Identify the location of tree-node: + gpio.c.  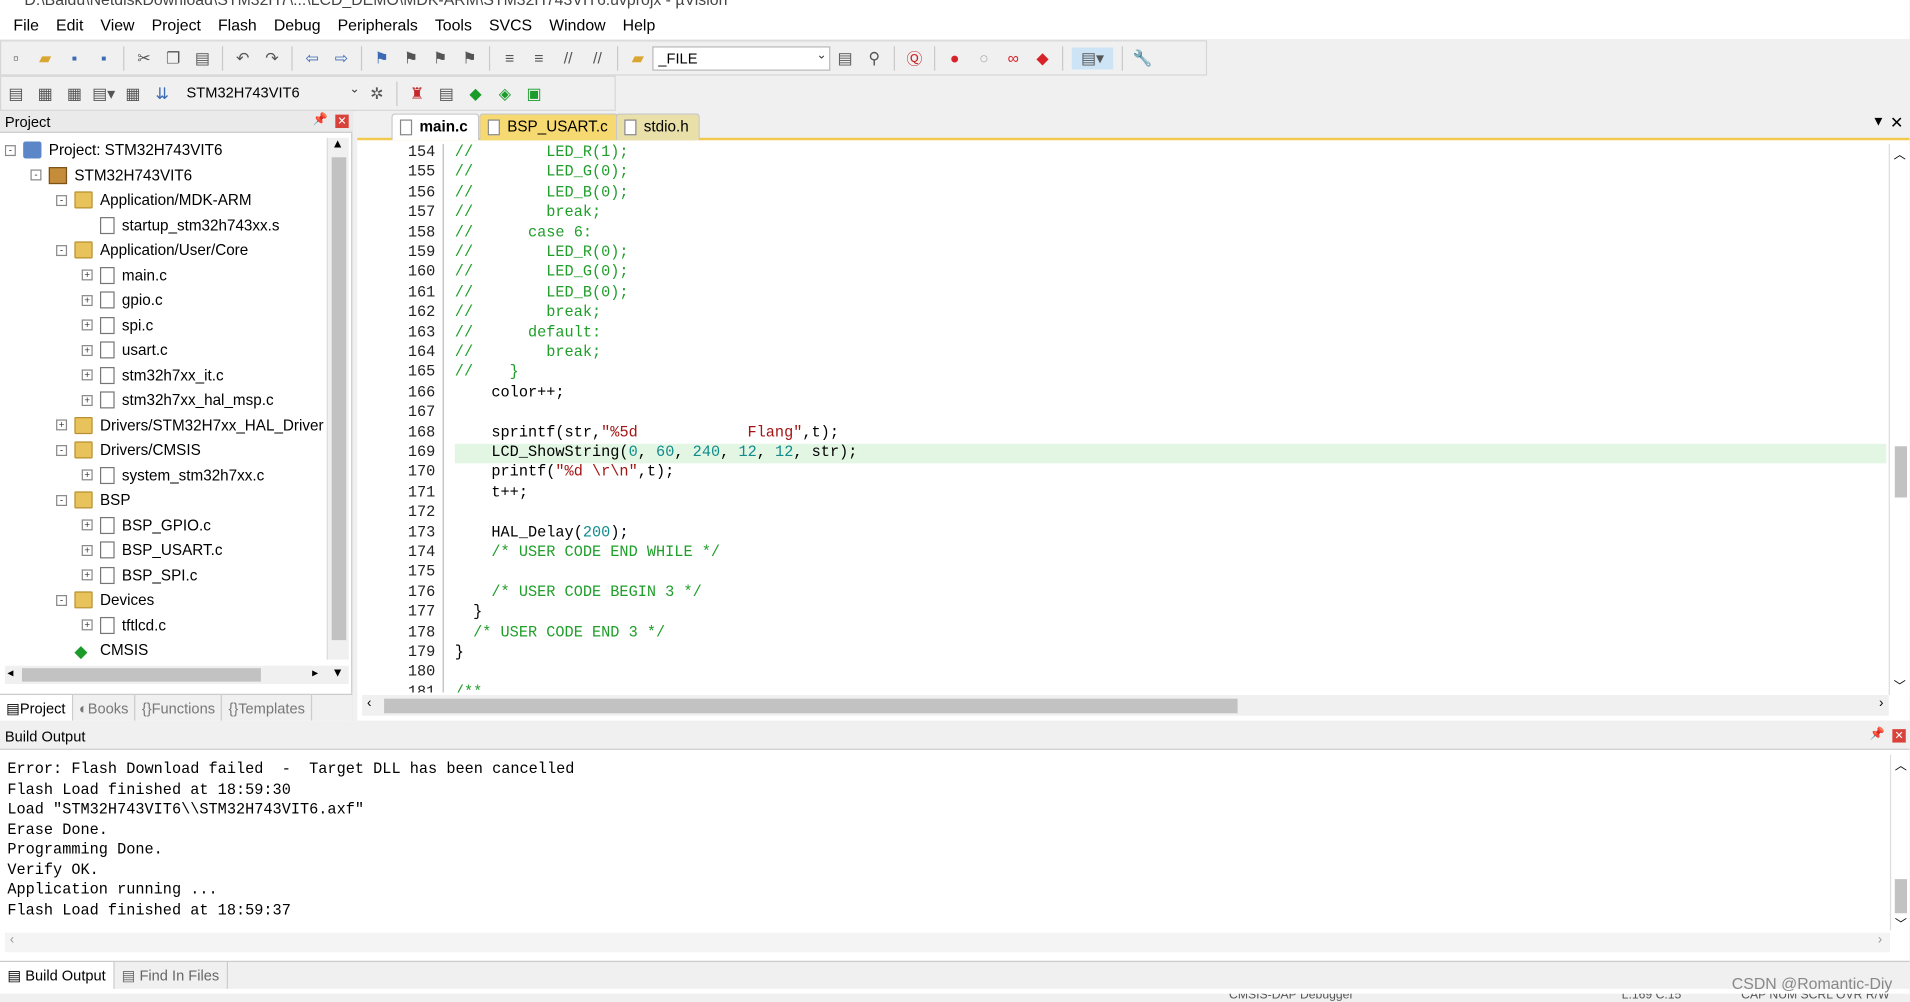
(122, 300).